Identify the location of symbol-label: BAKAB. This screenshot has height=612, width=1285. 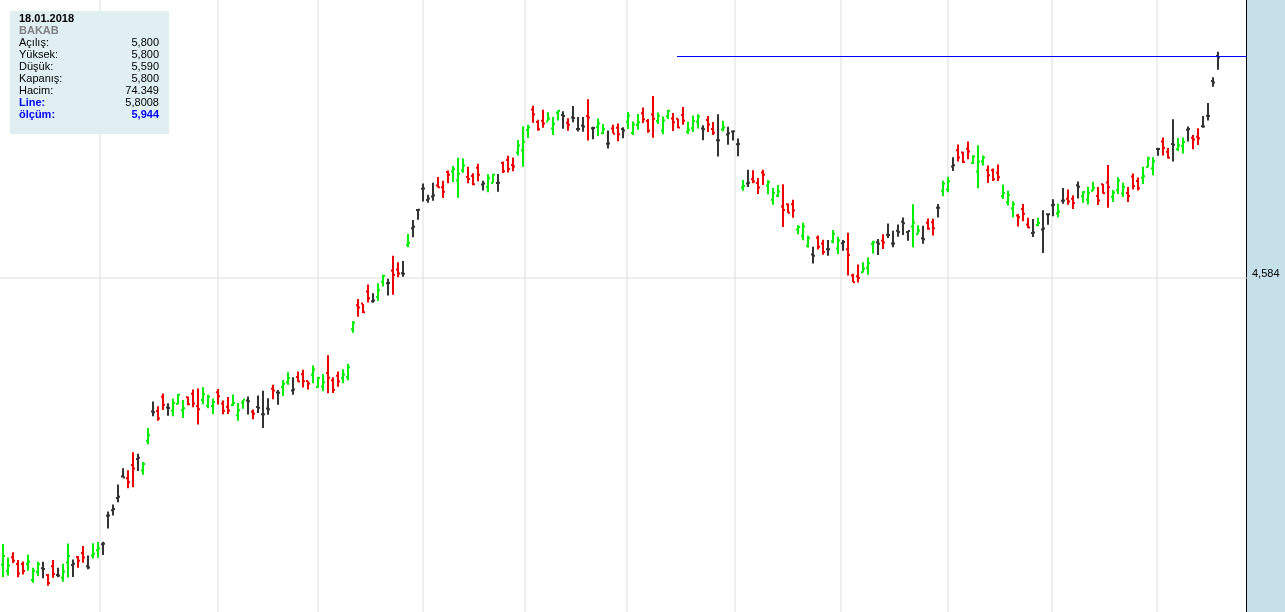
(39, 30).